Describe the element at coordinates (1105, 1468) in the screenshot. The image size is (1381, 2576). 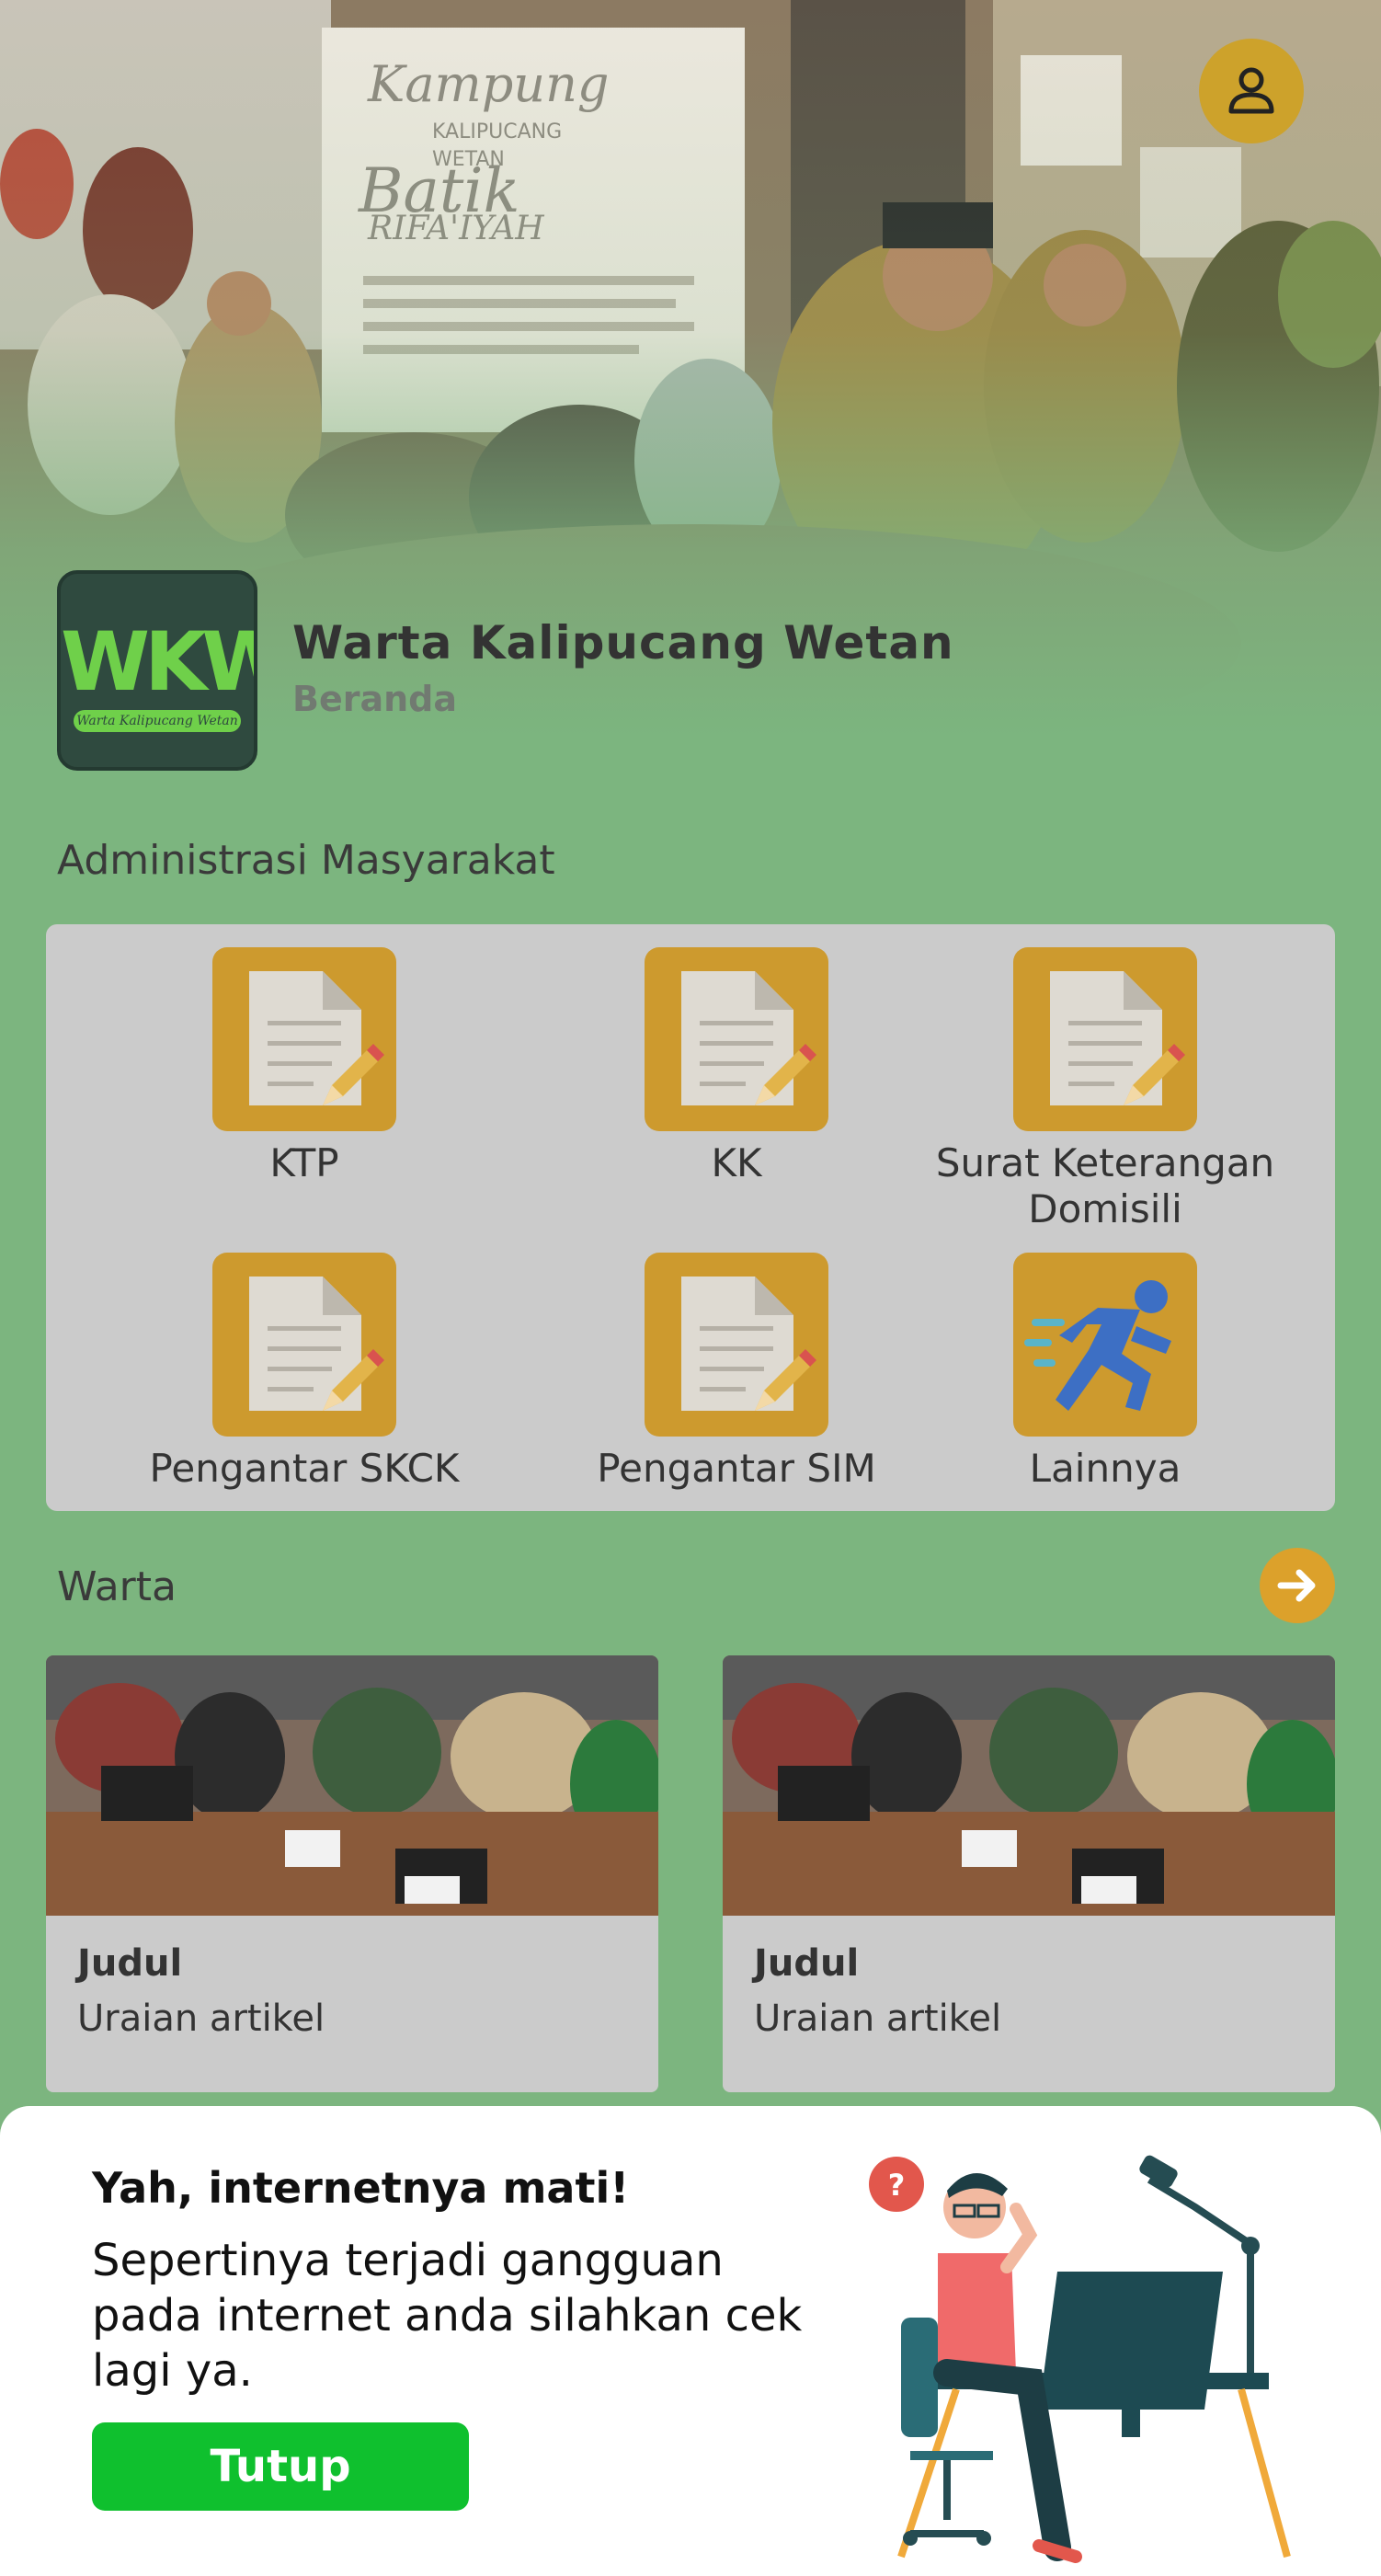
I see `menu-label-lainnya: Lainnya` at that location.